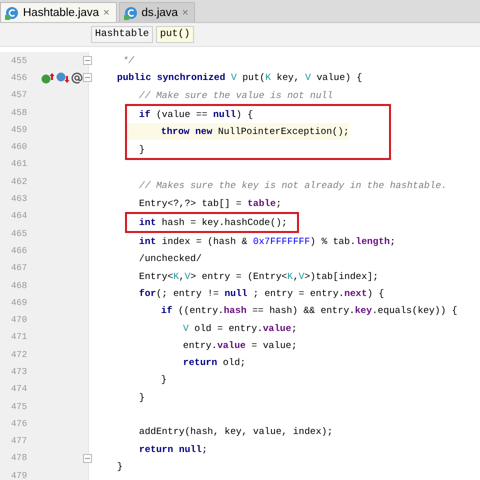 The width and height of the screenshot is (480, 480). Describe the element at coordinates (19, 407) in the screenshot. I see `line-number: 475` at that location.